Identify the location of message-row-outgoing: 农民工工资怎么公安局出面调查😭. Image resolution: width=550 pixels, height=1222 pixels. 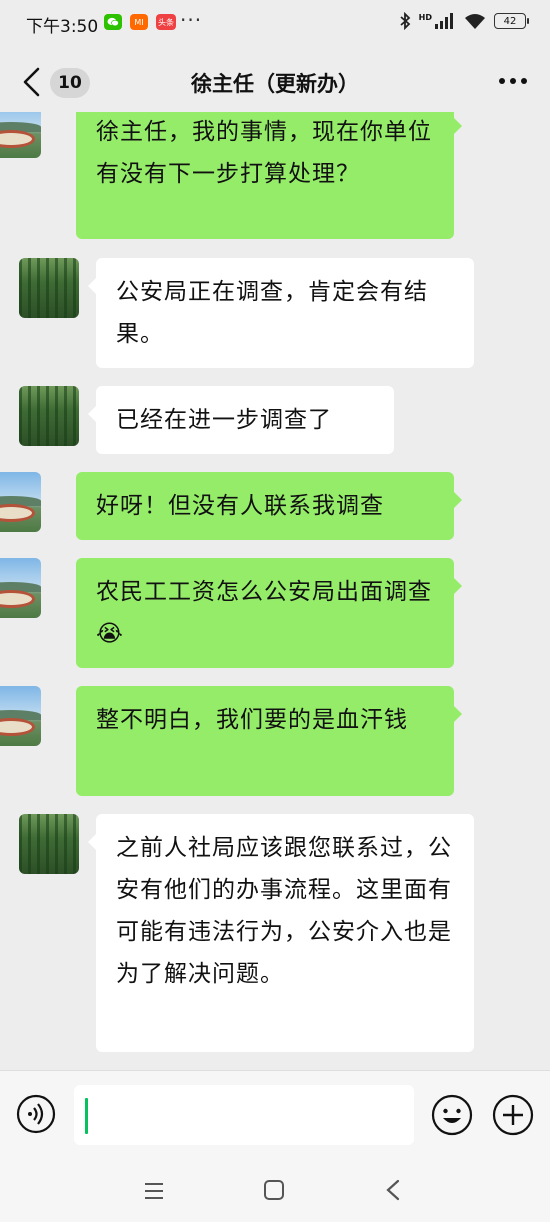
(275, 613).